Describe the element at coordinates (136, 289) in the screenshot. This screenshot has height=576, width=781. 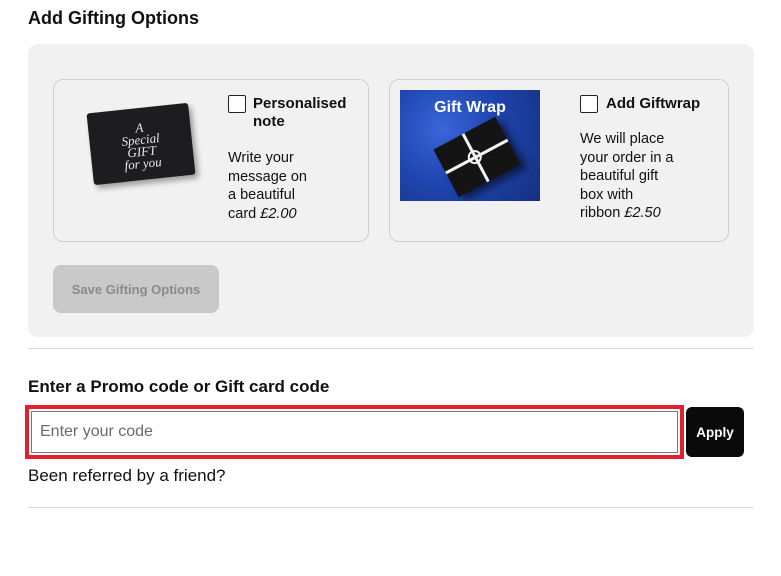
I see `save-gifting-options-button: Save Gifting Options` at that location.